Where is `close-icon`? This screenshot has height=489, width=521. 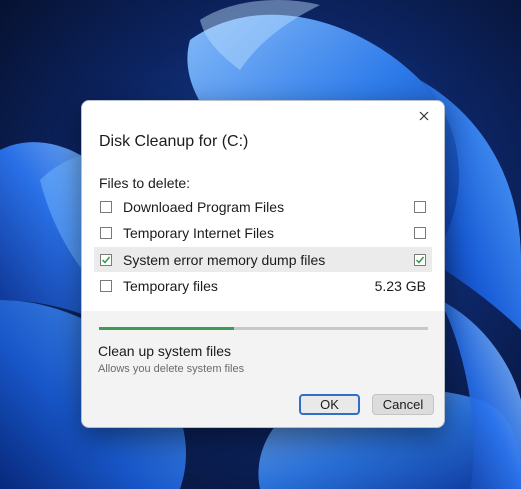 close-icon is located at coordinates (424, 116).